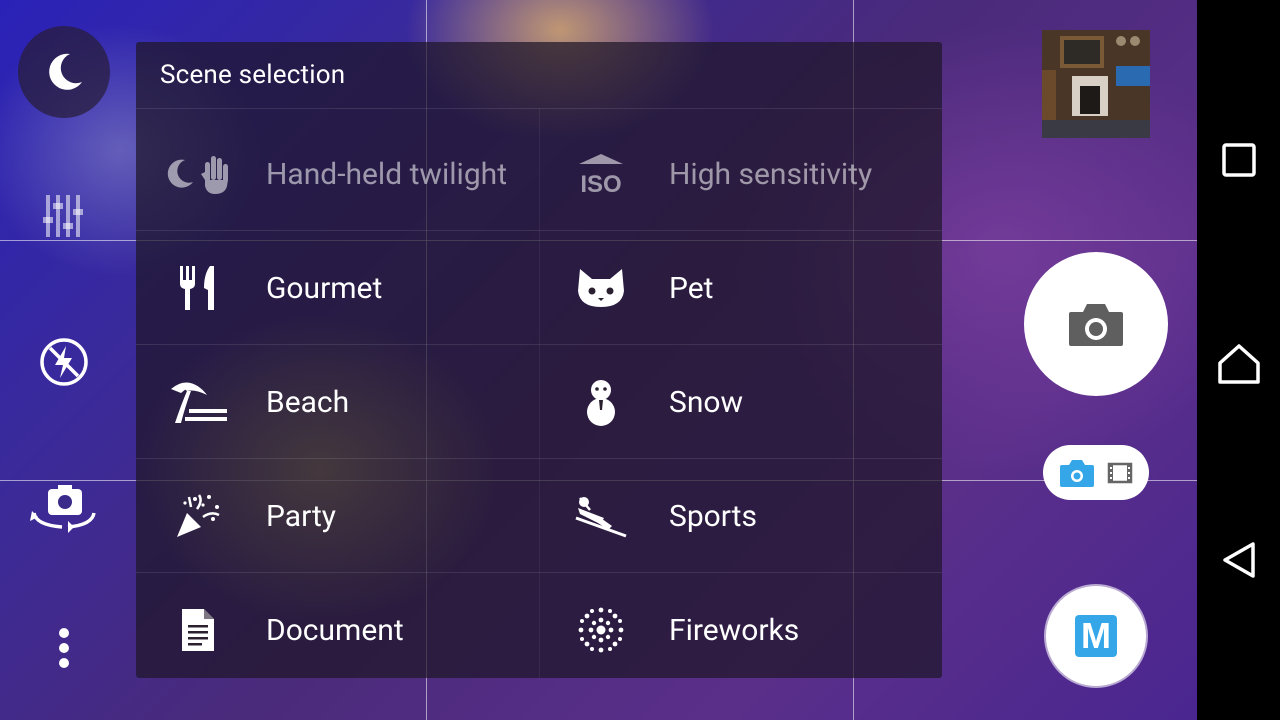  Describe the element at coordinates (324, 288) in the screenshot. I see `scene-label: Gourmet` at that location.